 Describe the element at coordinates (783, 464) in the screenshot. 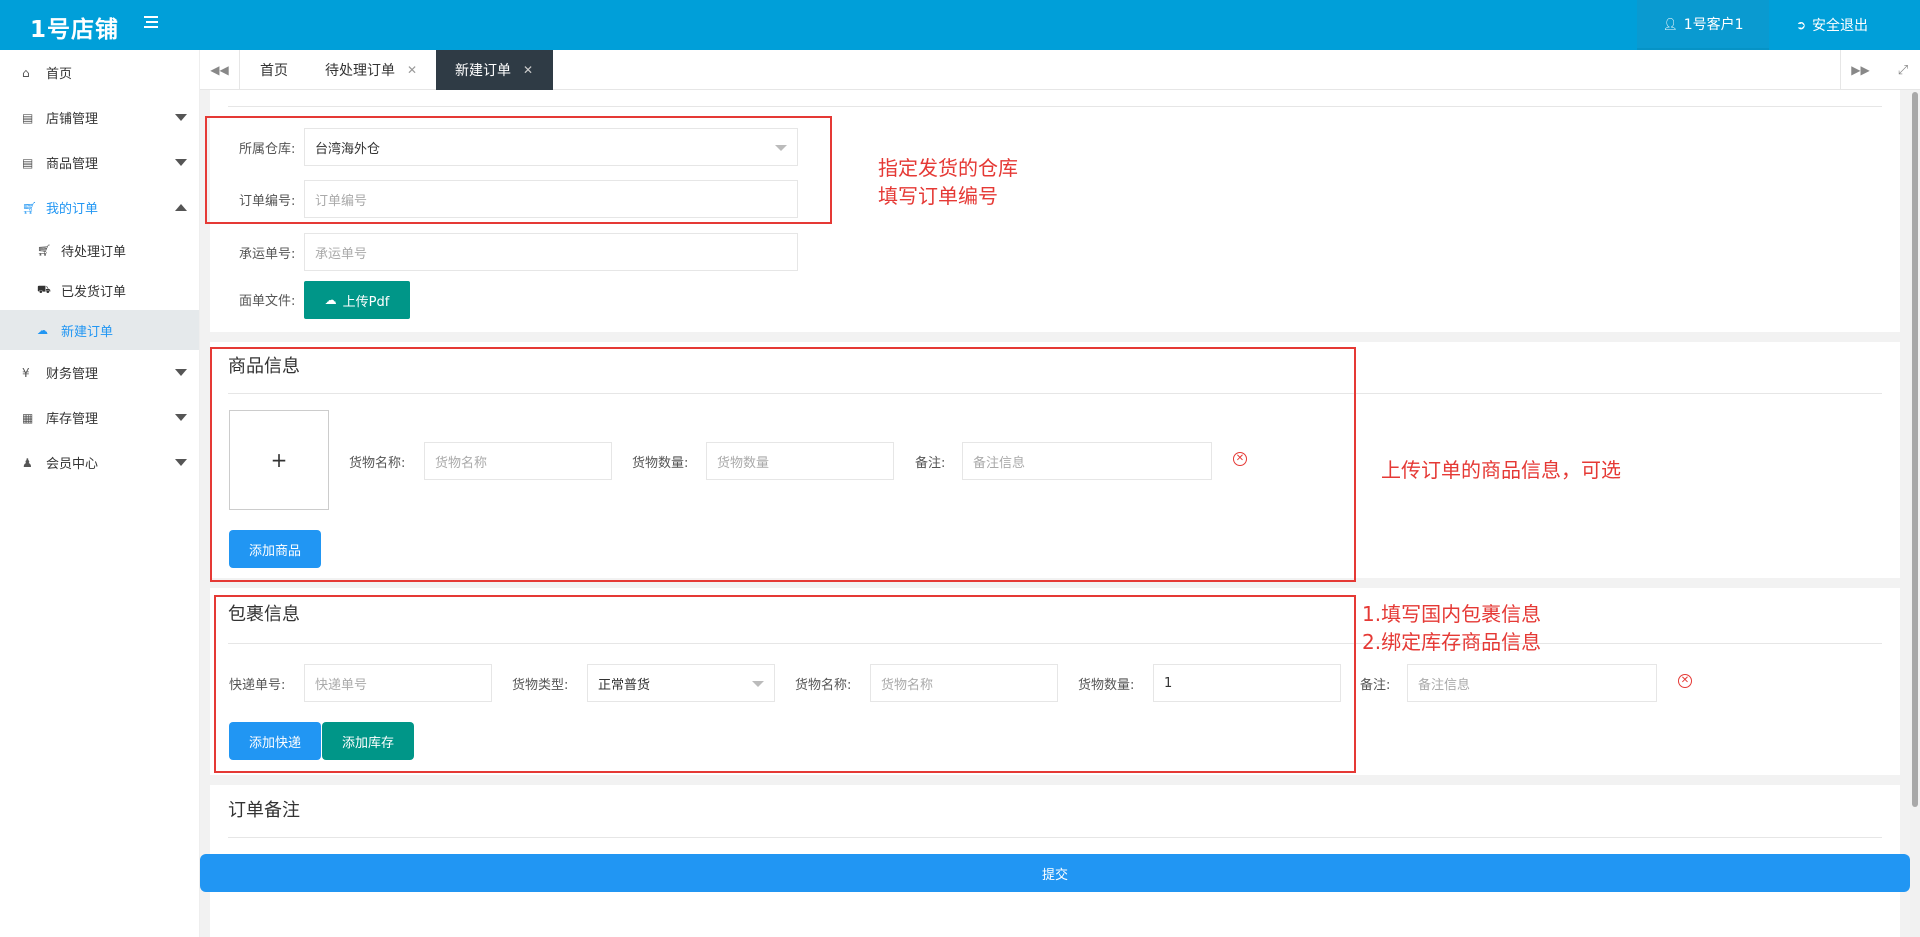

I see `annotation-box-goods` at that location.